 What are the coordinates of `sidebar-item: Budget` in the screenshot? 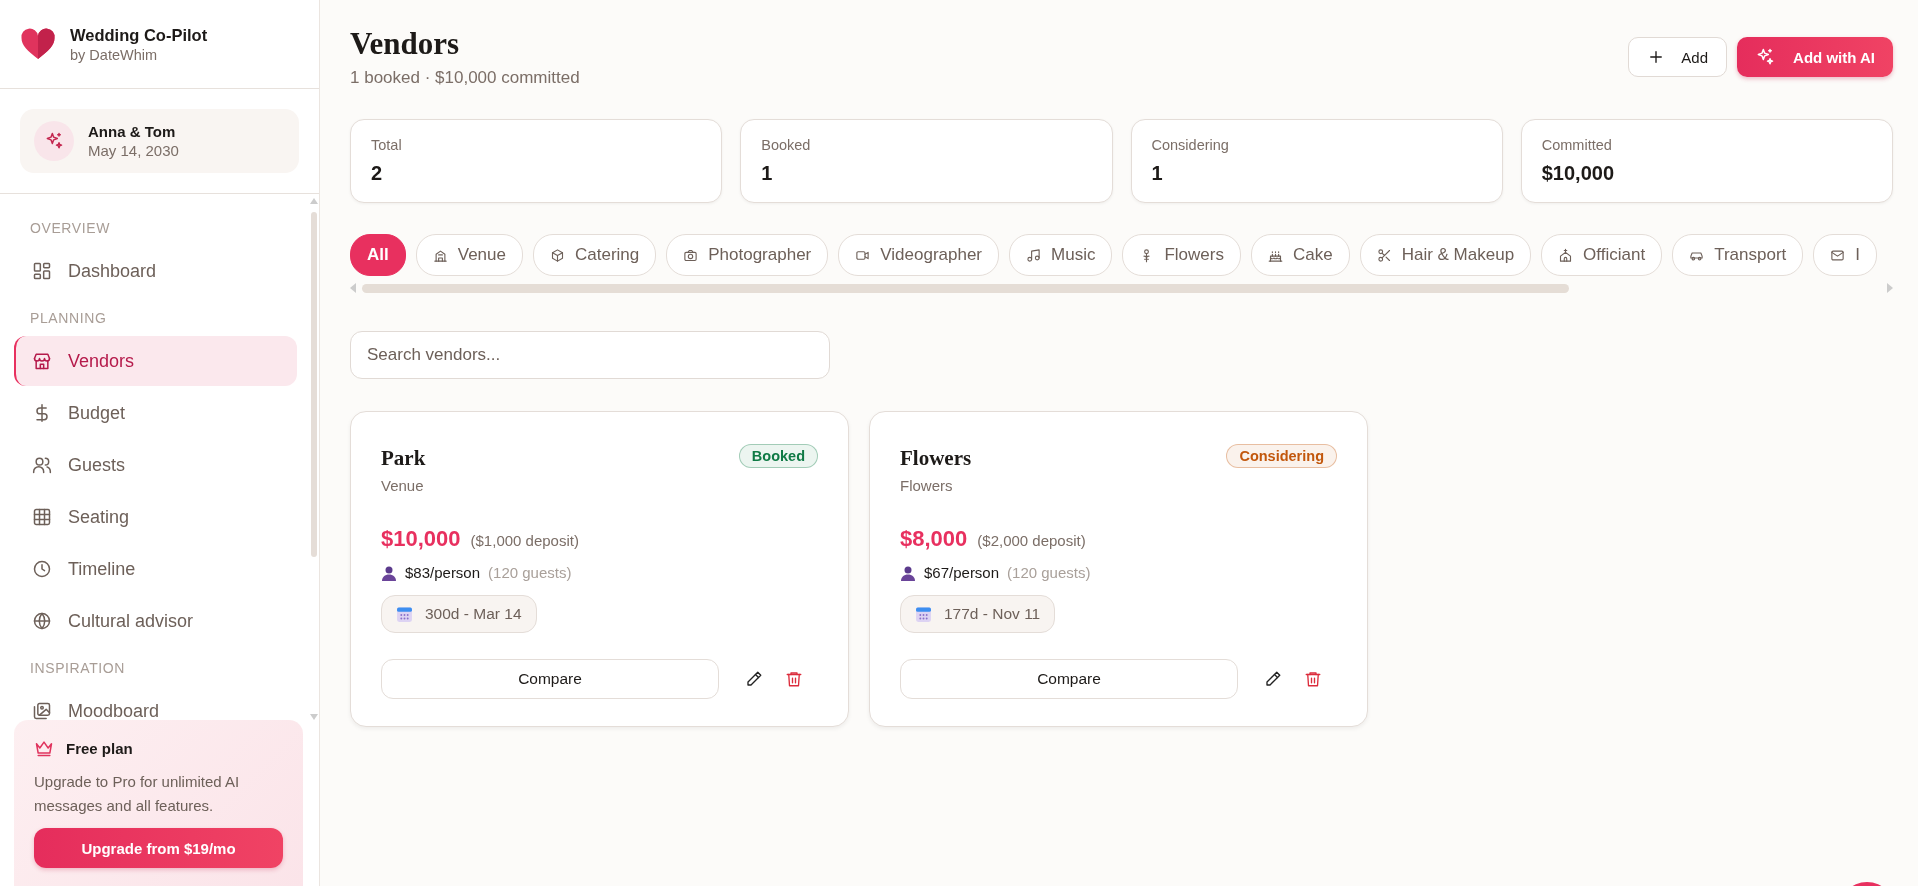 It's located at (155, 413).